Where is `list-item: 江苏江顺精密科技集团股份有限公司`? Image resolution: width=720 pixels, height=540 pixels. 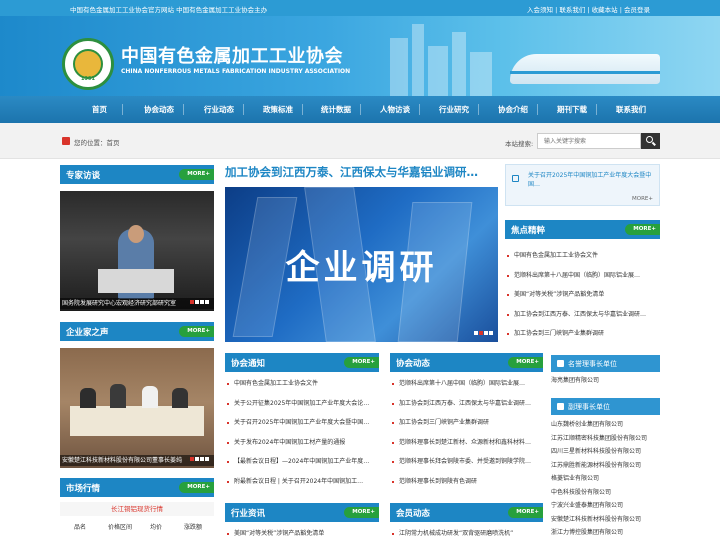
list-item: 江苏江顺精密科技集团股份有限公司 is located at coordinates (599, 439).